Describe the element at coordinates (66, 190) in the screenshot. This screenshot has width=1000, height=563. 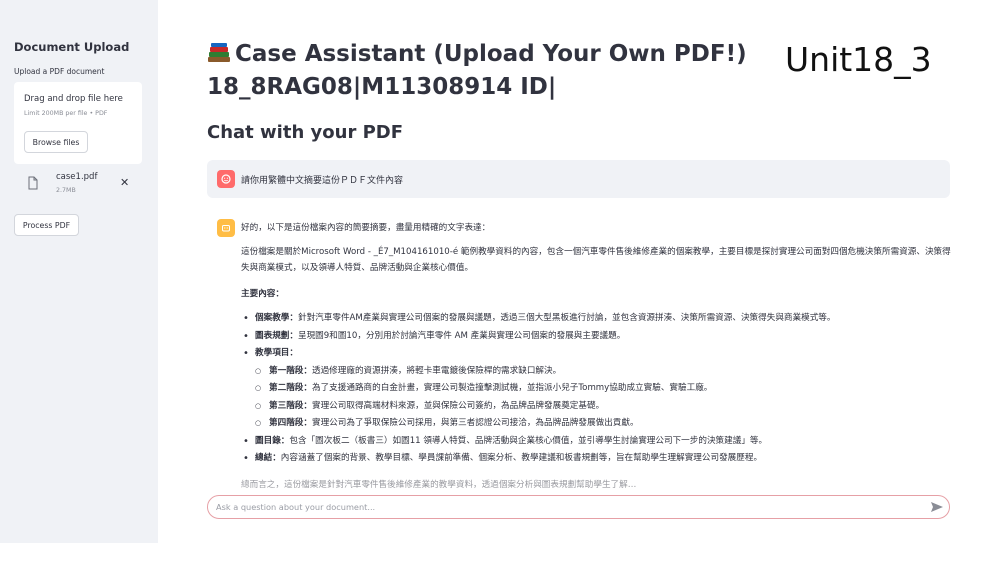
I see `file-size: 2.7MB` at that location.